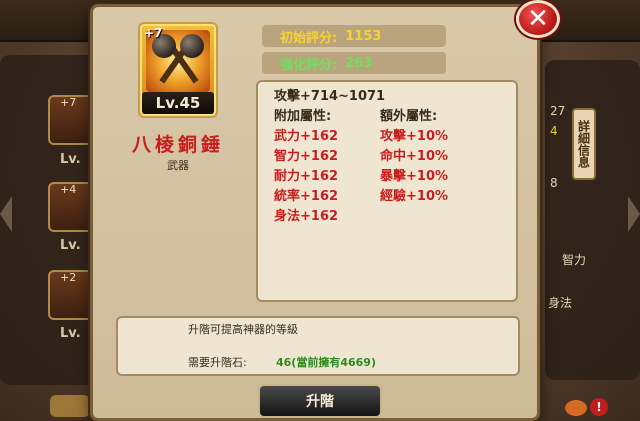 The image size is (640, 421). What do you see at coordinates (68, 102) in the screenshot?
I see `background-slot-plus: +7` at bounding box center [68, 102].